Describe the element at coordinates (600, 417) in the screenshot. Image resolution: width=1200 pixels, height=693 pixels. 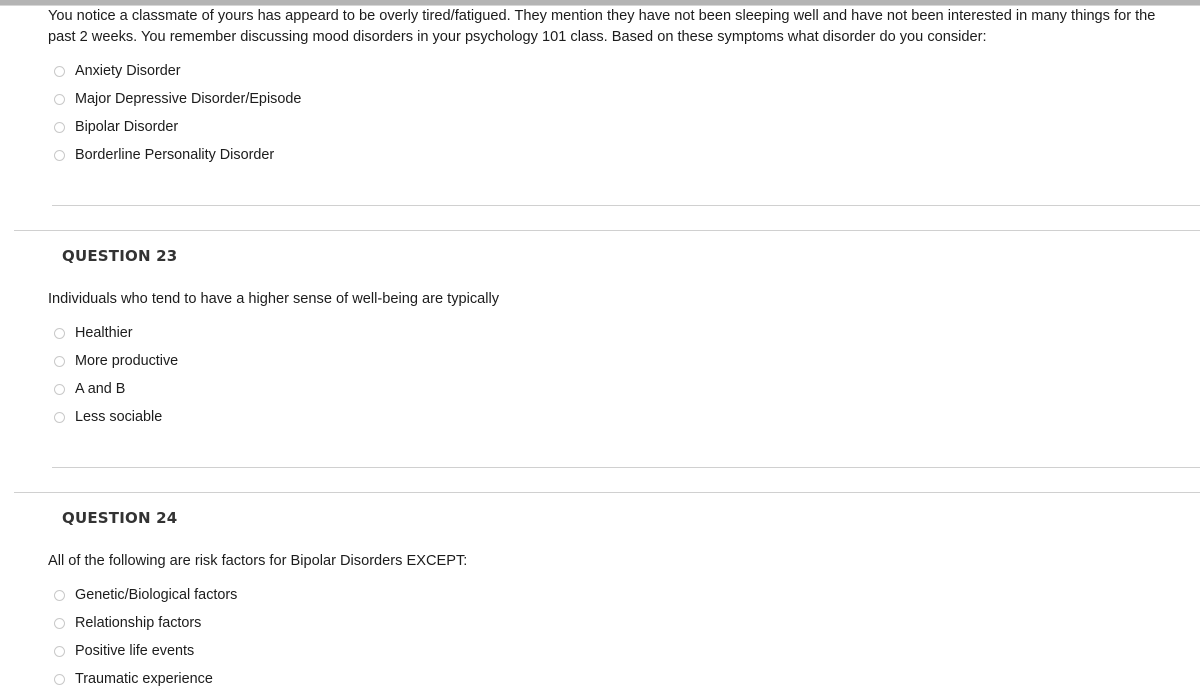
I see `option-row: Less sociable` at that location.